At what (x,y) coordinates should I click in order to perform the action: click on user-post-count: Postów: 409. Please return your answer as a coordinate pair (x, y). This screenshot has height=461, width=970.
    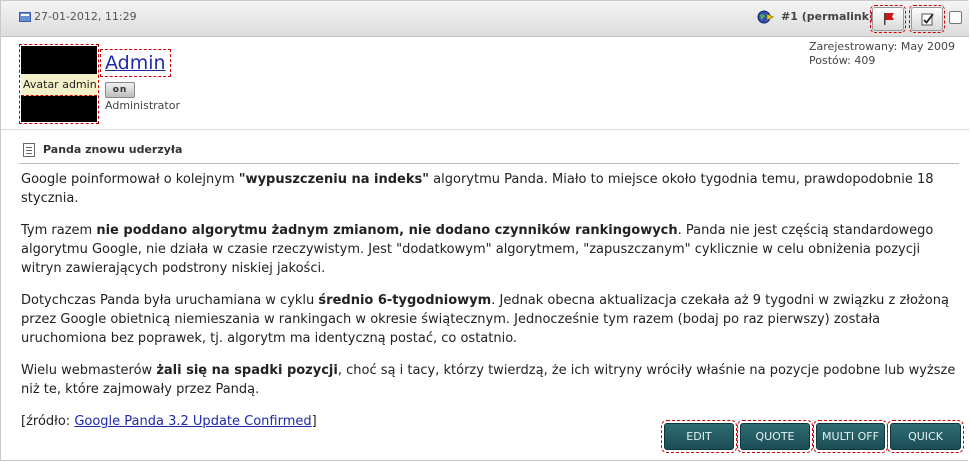
    Looking at the image, I should click on (842, 60).